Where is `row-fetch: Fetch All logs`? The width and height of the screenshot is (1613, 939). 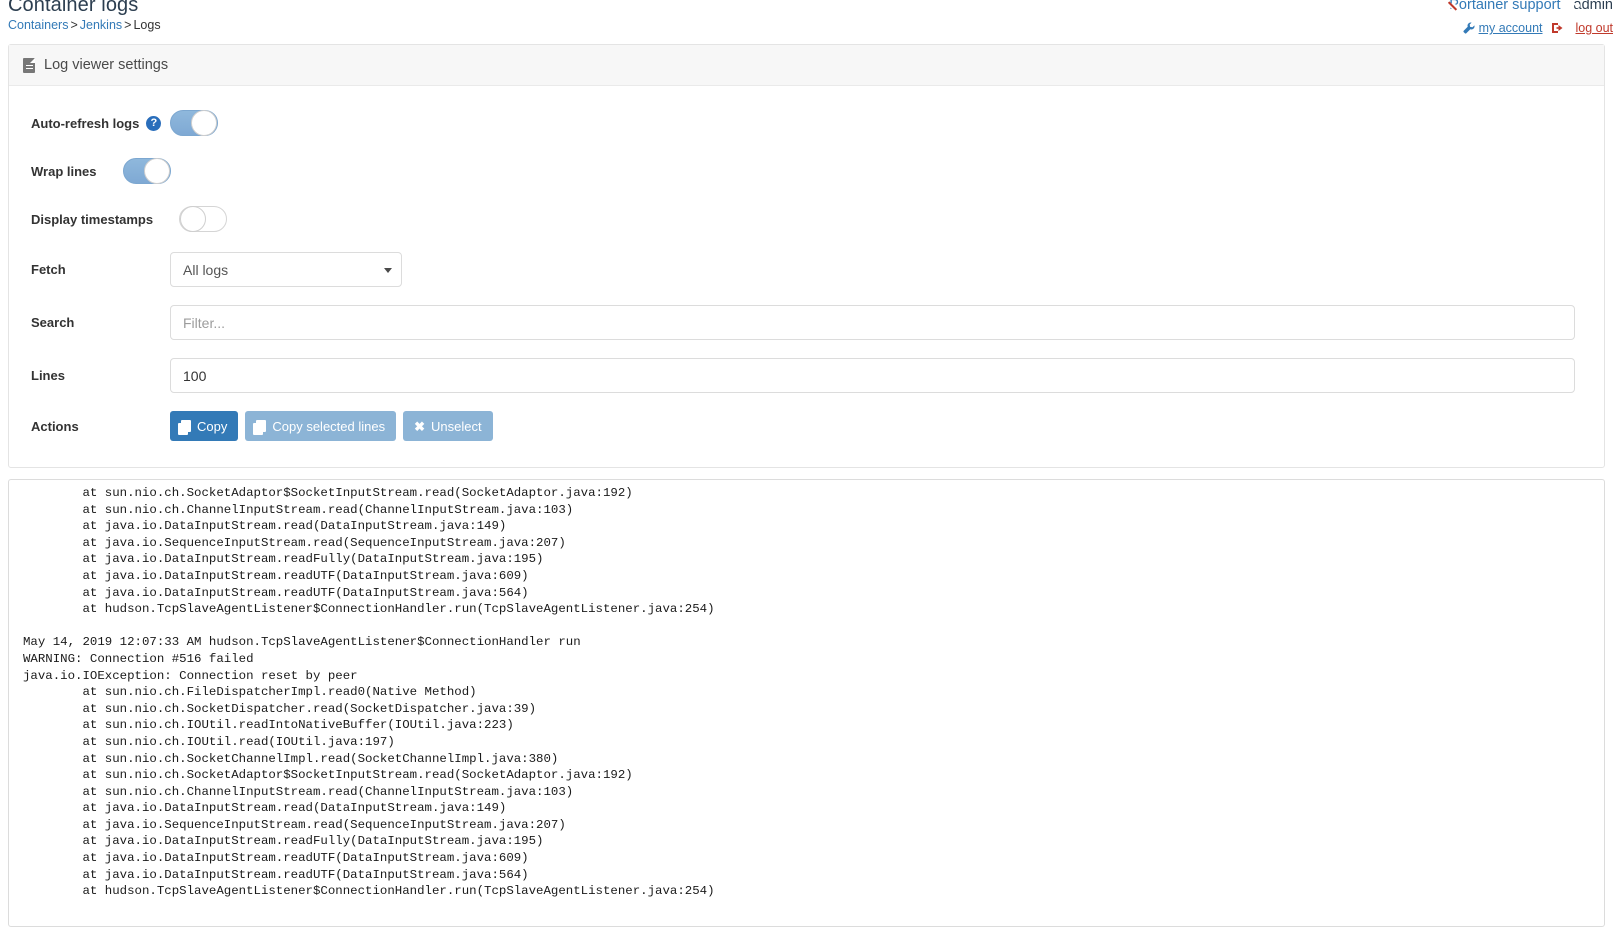 row-fetch: Fetch All logs is located at coordinates (806, 269).